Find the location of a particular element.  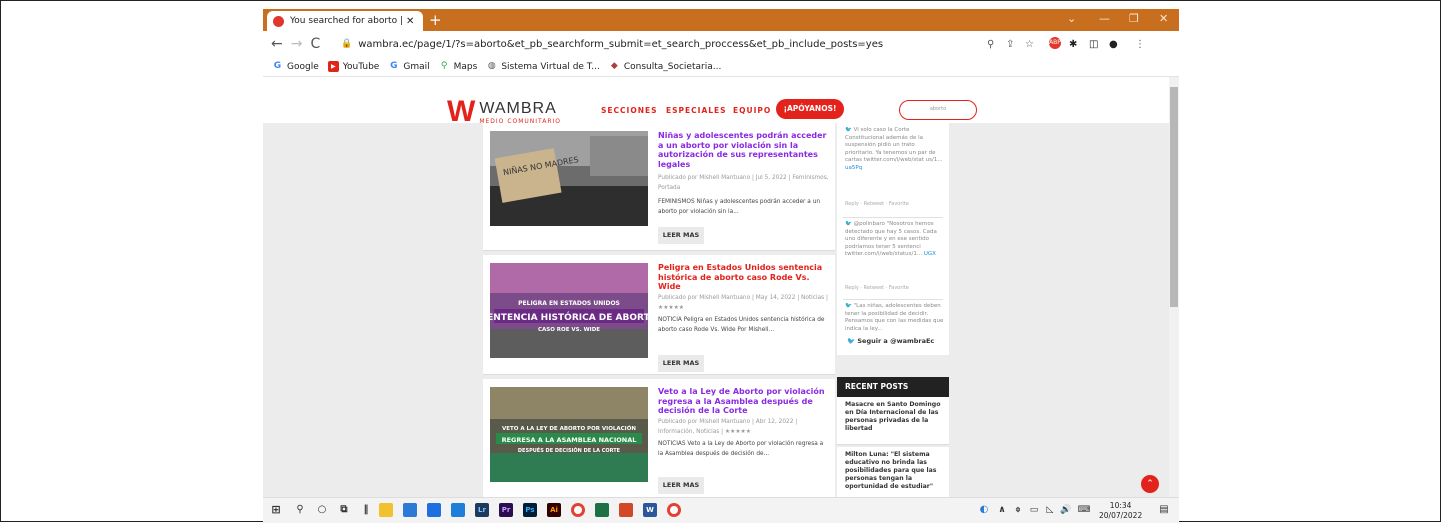

site-search-input: aborto is located at coordinates (938, 110).